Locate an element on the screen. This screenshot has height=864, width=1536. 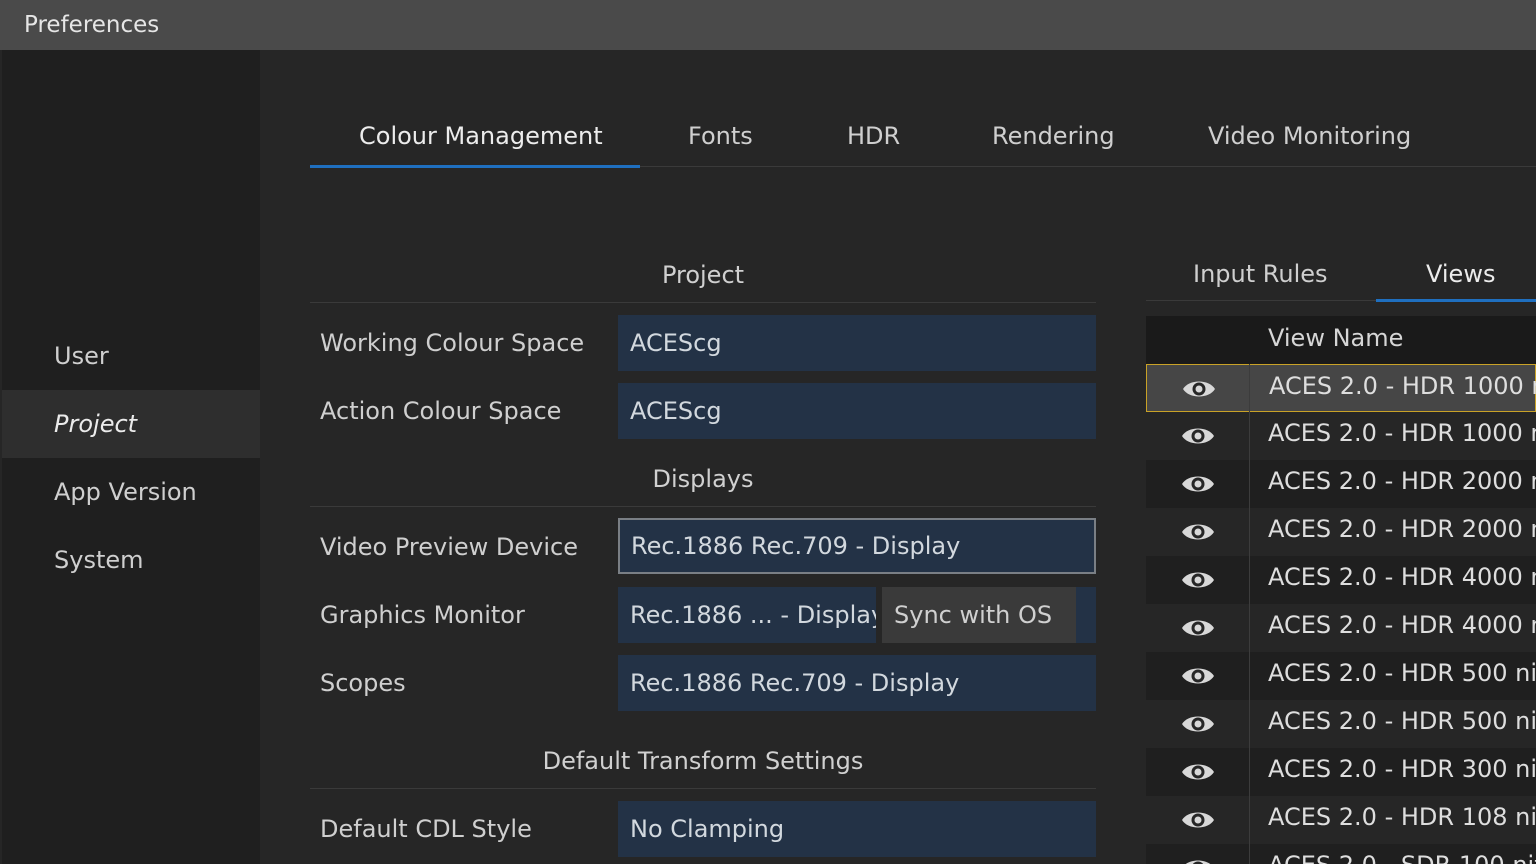
sidebar-item-app-version: App Version is located at coordinates (131, 492).